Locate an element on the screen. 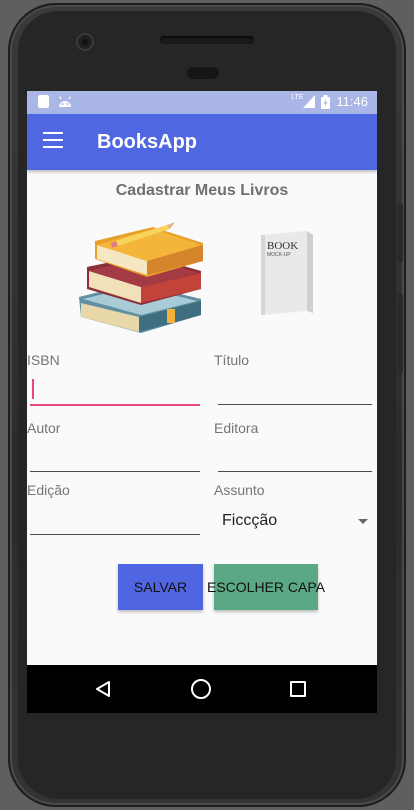  book-mockup-image: BOOK MOCK-UP is located at coordinates (287, 273).